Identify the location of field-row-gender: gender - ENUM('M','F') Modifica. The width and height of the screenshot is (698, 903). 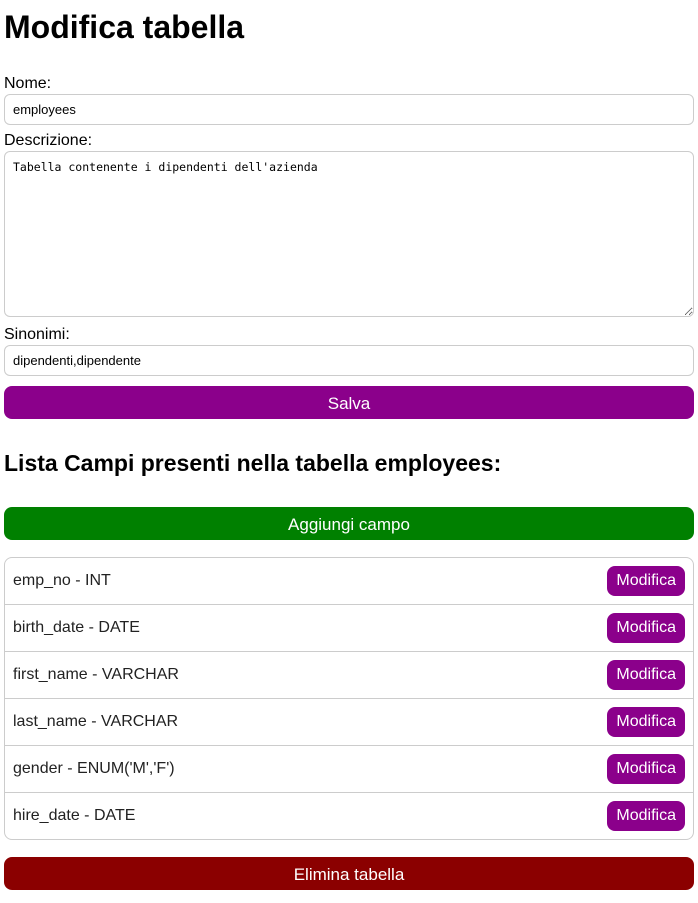
(349, 768).